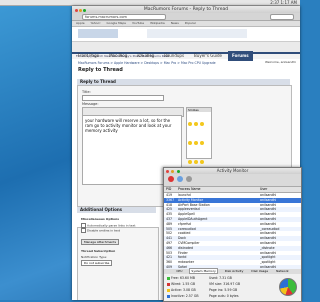 Image resolution: width=320 pixels, height=302 pixels. Describe the element at coordinates (199, 145) in the screenshot. I see `smilies-panel: Smilies` at that location.